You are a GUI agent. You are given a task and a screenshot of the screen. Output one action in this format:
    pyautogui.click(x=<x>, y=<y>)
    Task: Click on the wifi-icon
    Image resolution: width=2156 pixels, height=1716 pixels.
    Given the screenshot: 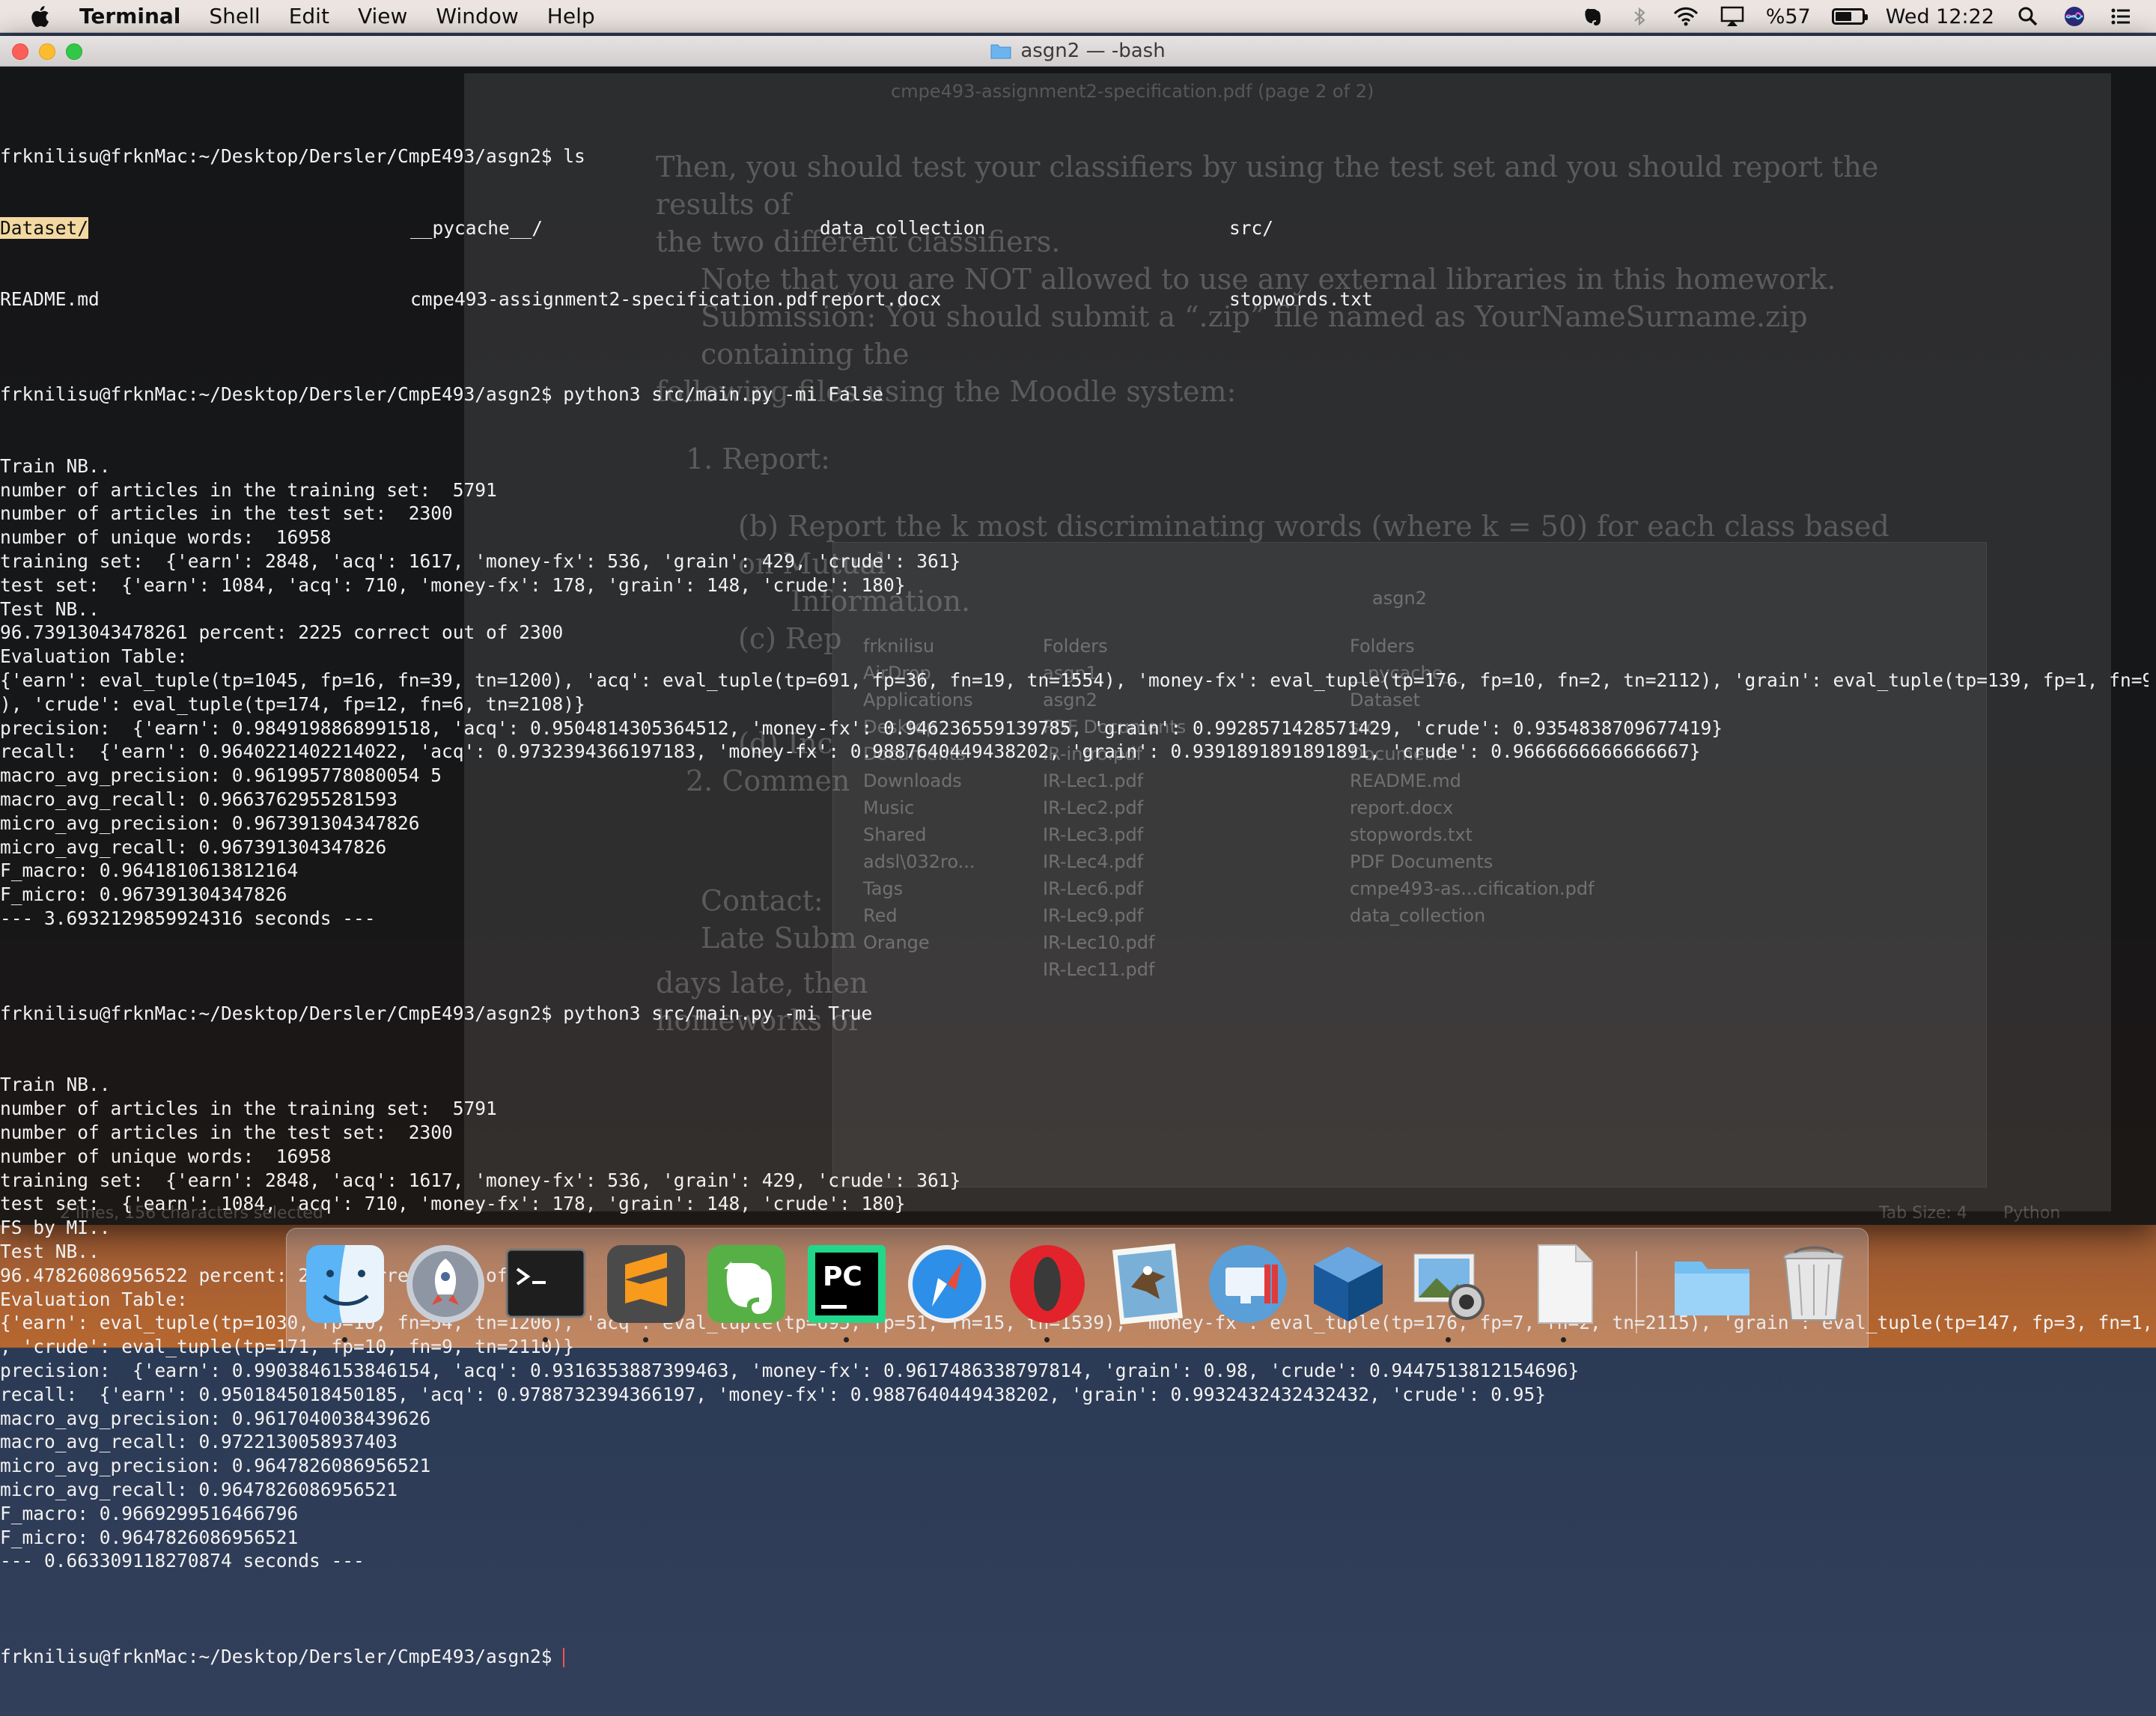 What is the action you would take?
    pyautogui.click(x=1686, y=16)
    